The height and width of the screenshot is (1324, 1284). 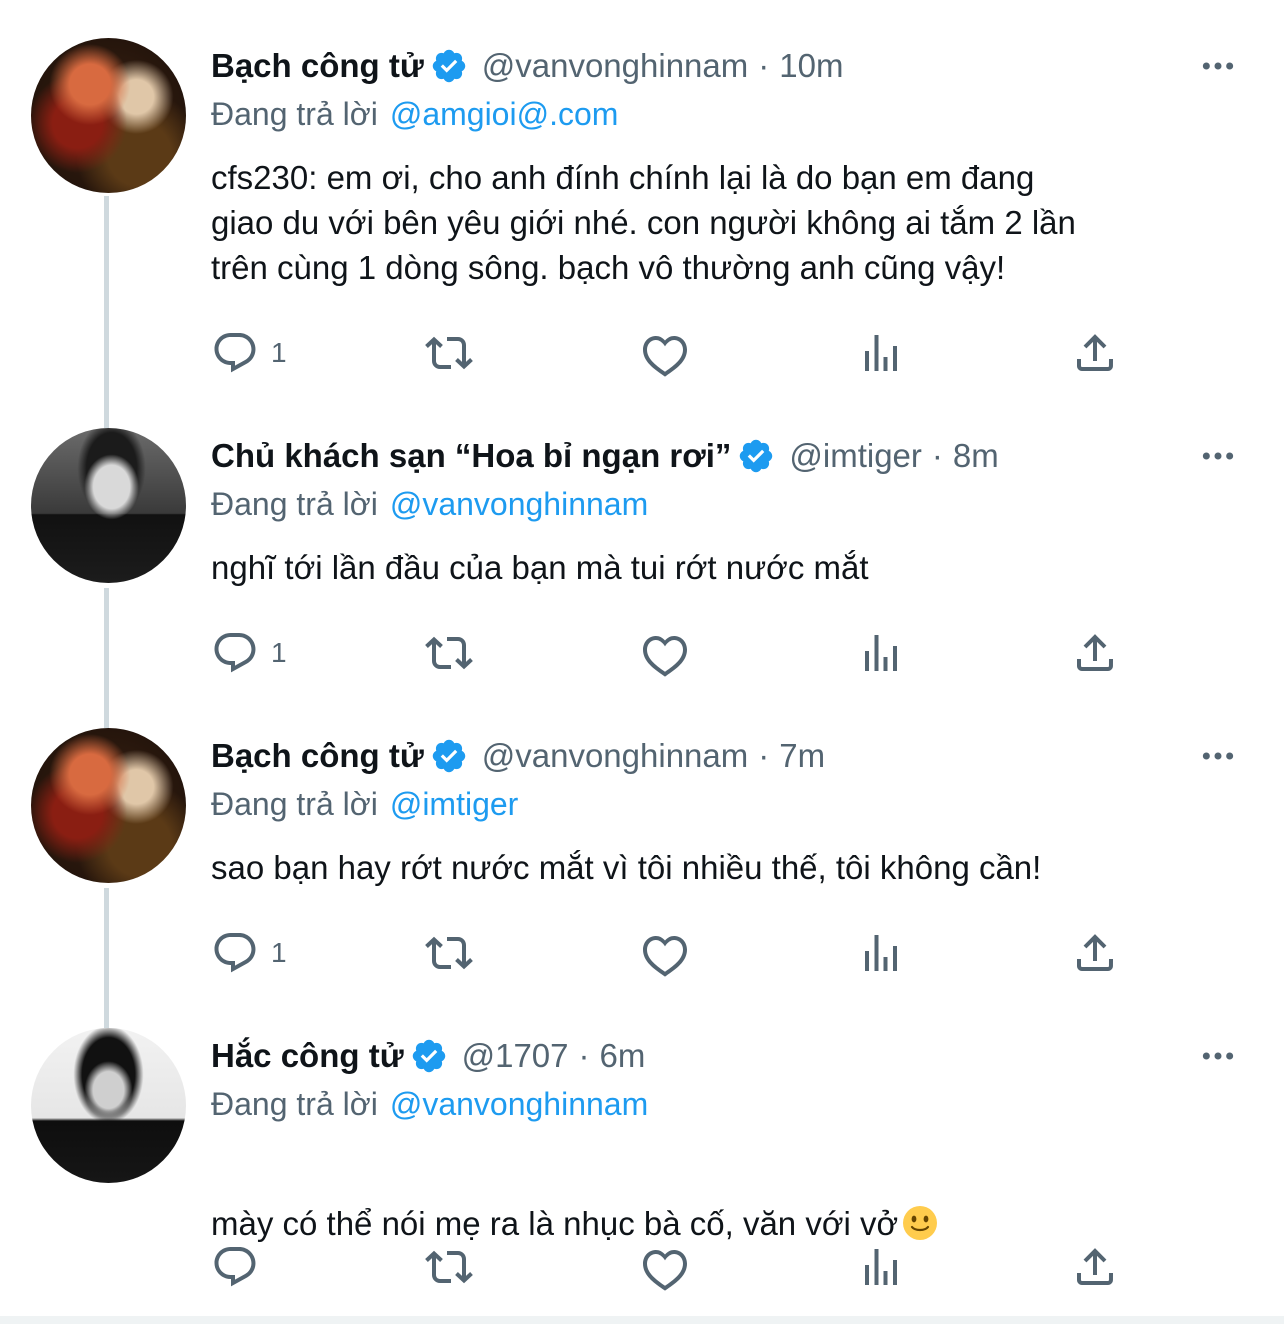 What do you see at coordinates (307, 1056) in the screenshot?
I see `display-name: Hắc công tử` at bounding box center [307, 1056].